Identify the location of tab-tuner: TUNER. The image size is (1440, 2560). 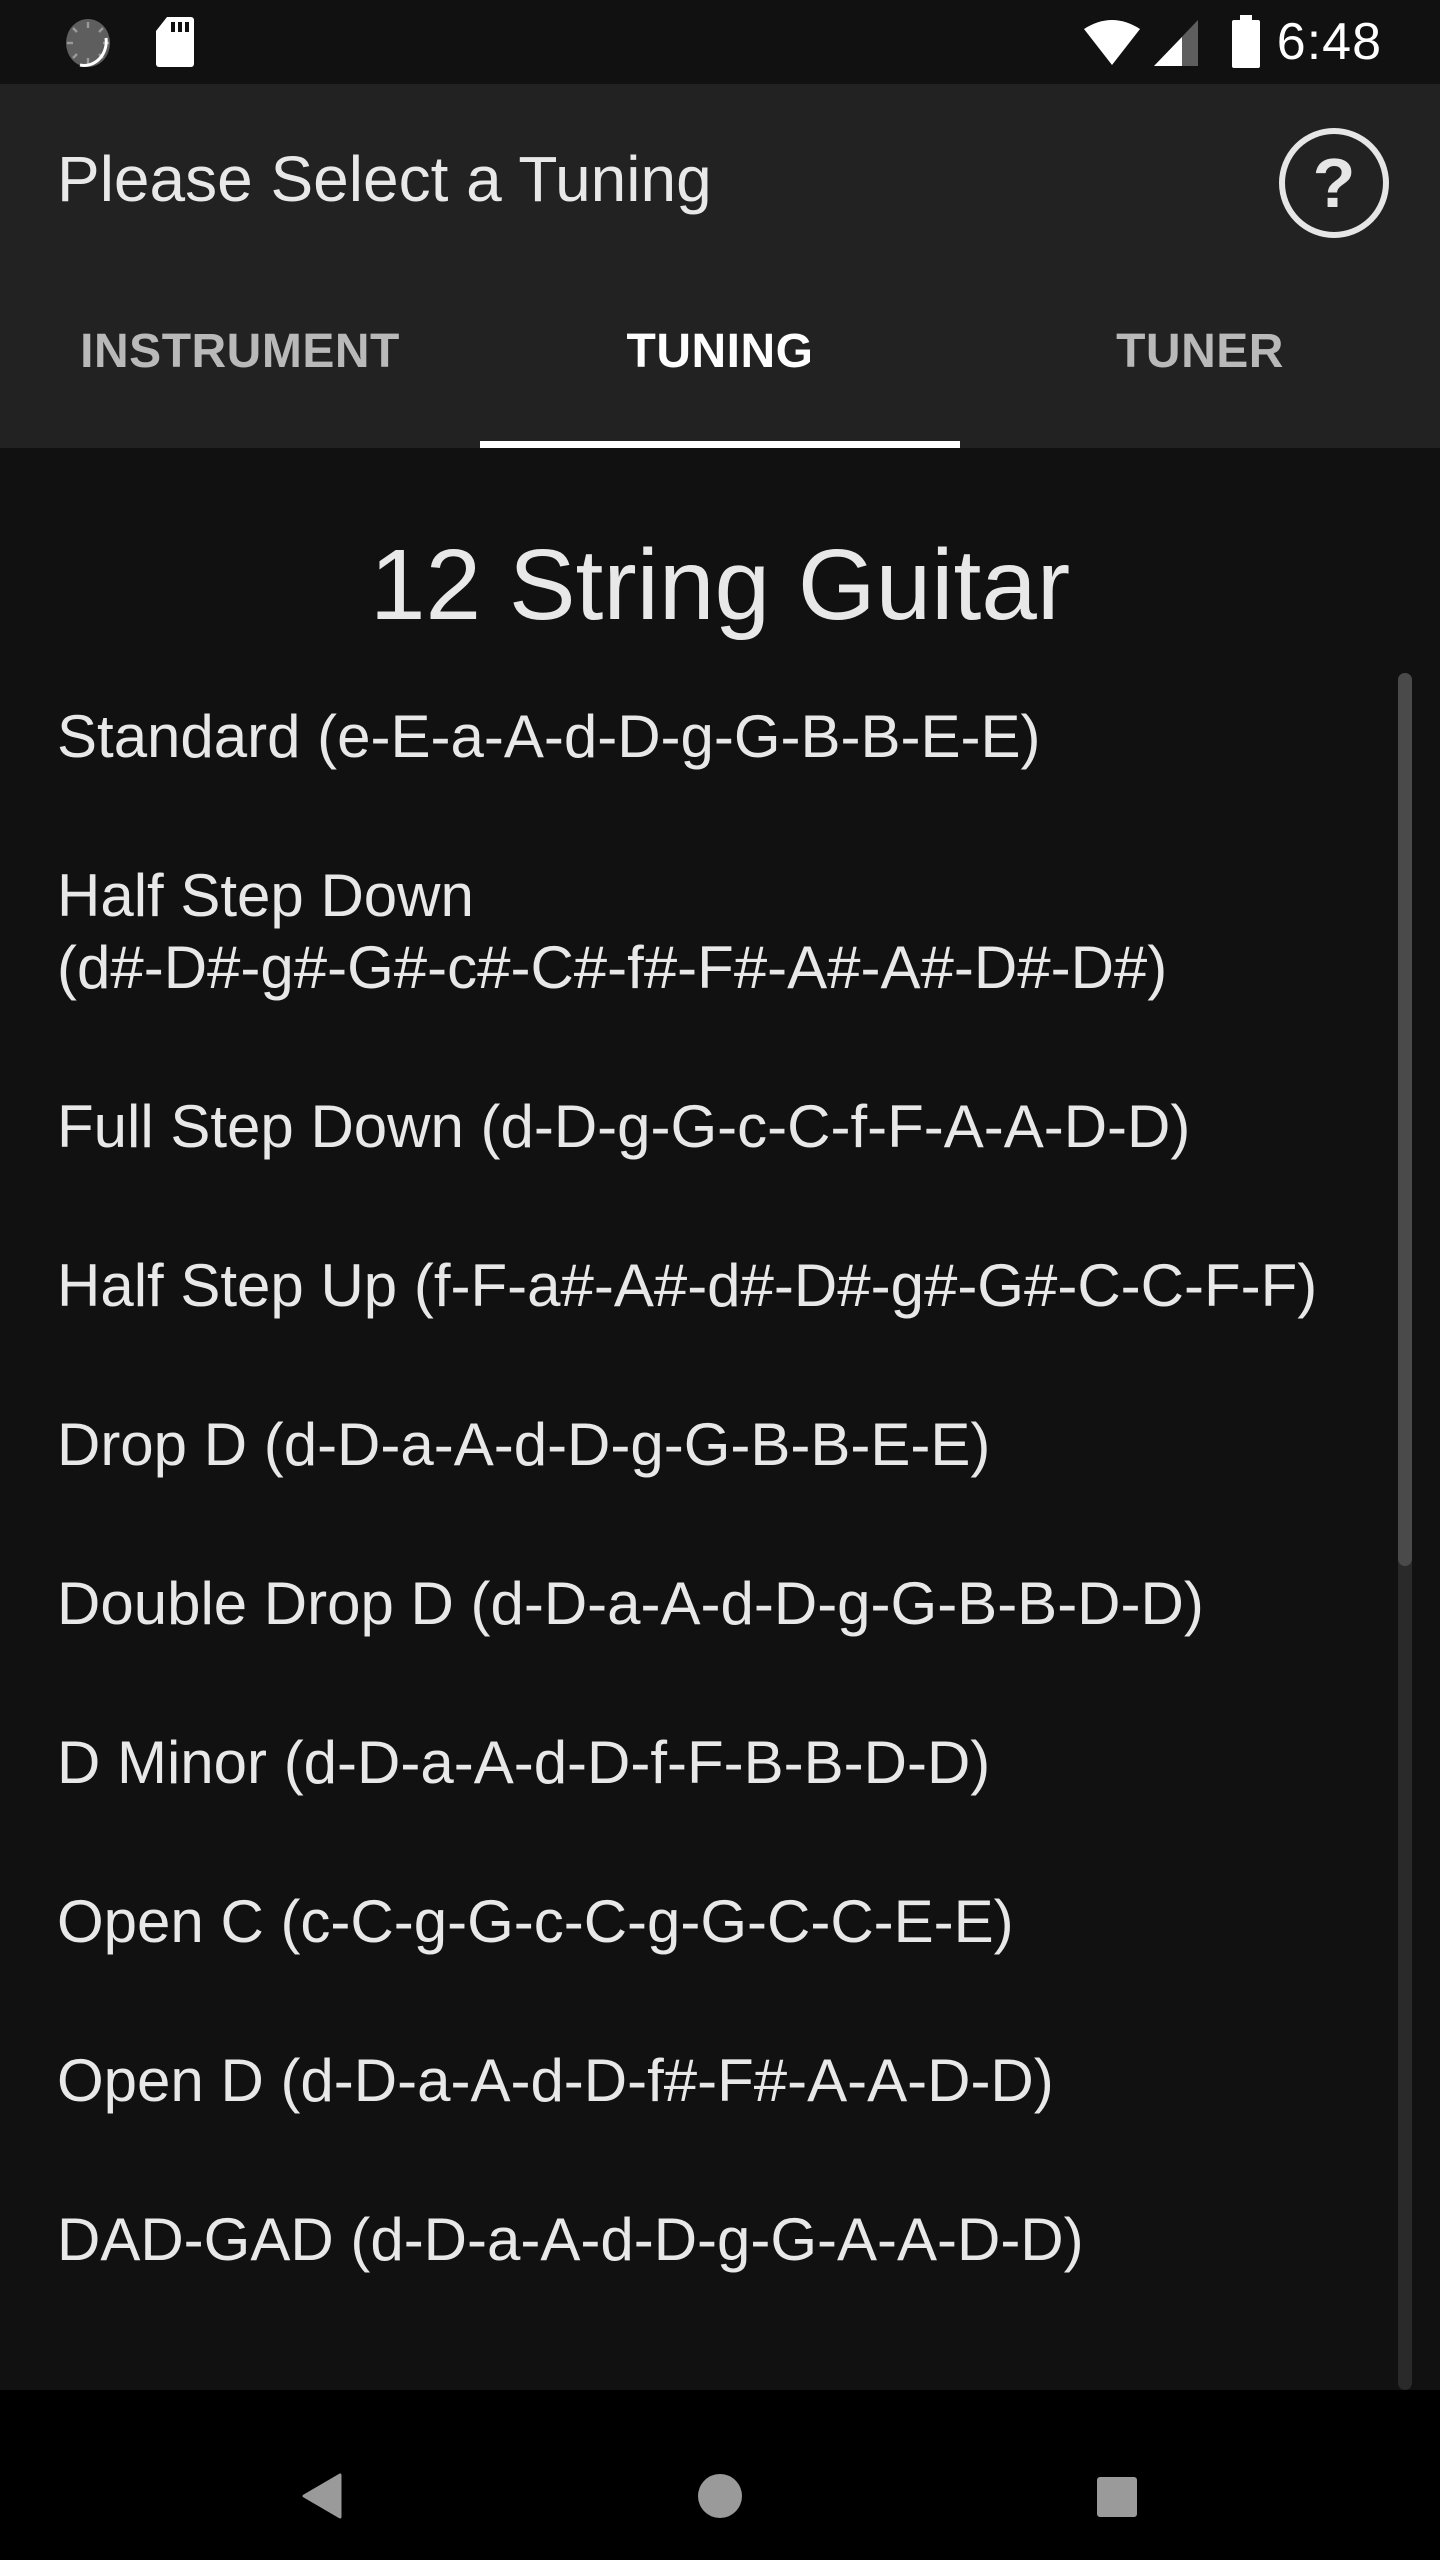
(1200, 366).